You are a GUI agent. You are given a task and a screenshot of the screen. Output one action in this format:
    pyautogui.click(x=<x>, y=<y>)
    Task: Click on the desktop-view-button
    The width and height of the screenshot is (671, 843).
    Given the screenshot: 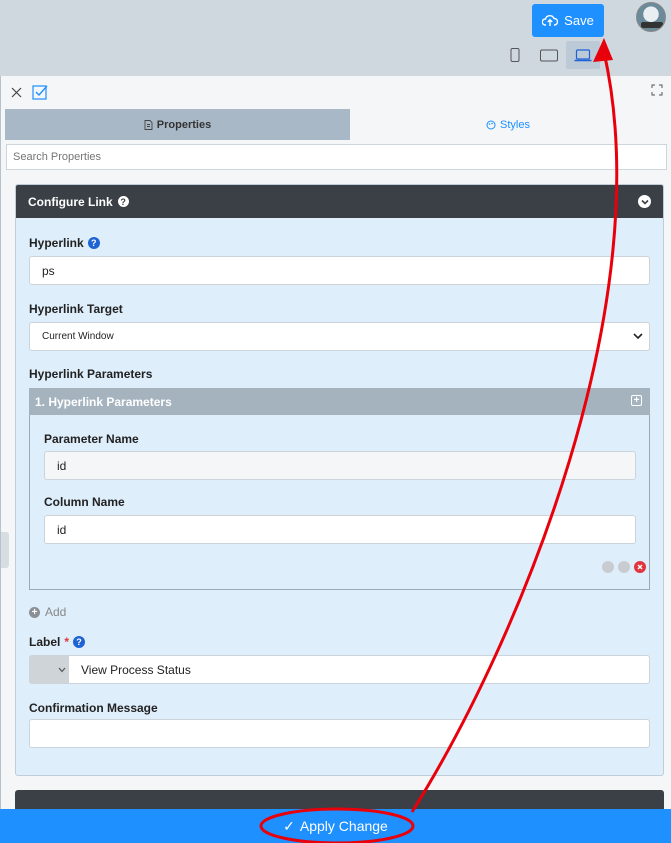 What is the action you would take?
    pyautogui.click(x=583, y=55)
    